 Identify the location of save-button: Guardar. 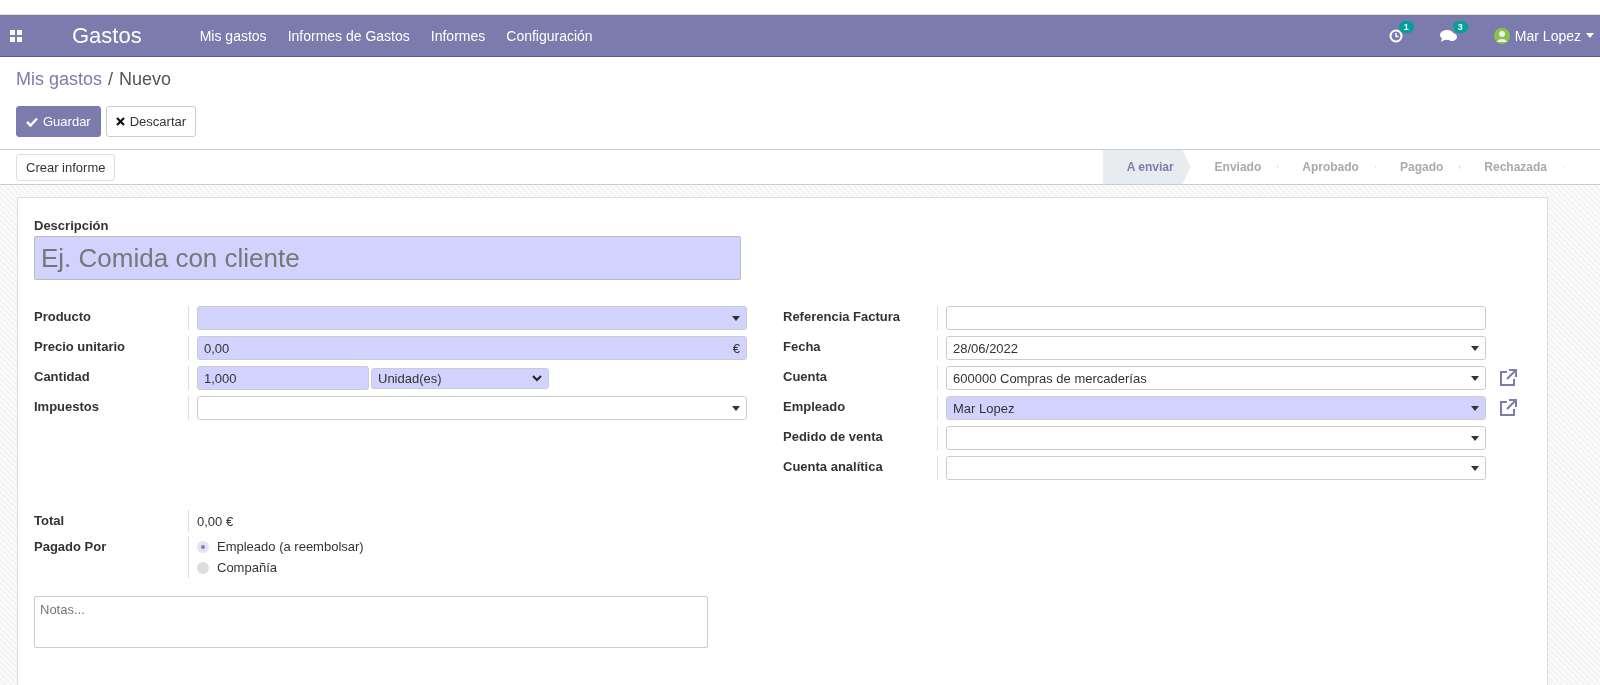
(58, 121).